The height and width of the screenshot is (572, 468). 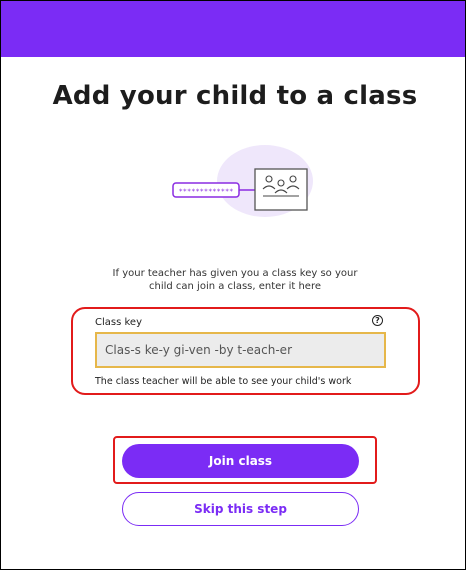 I want to click on key-asterisks: *************, so click(x=206, y=192).